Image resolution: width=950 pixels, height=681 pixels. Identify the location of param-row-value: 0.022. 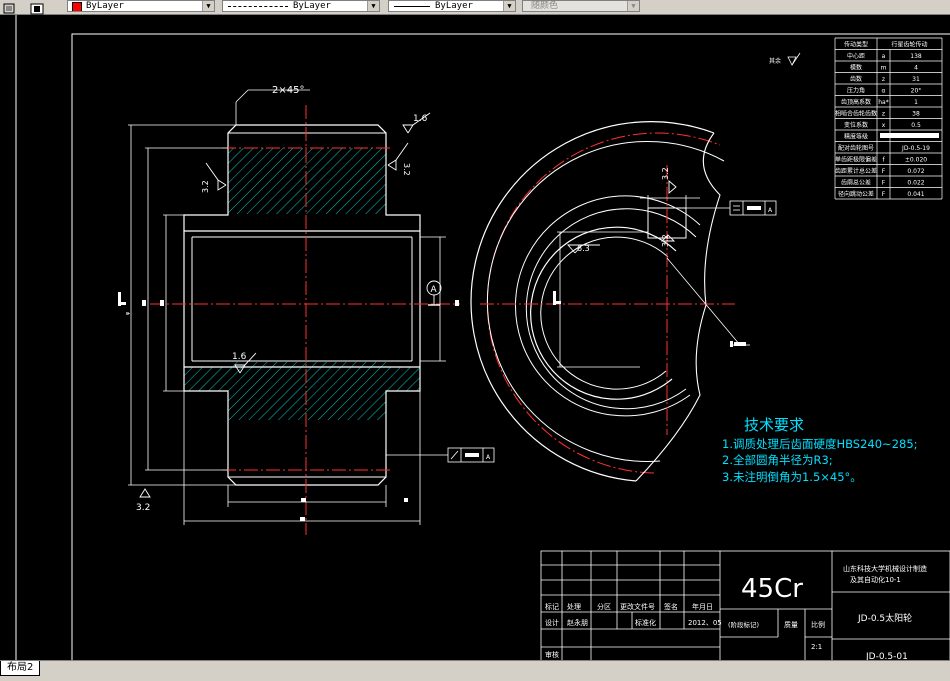
(915, 183).